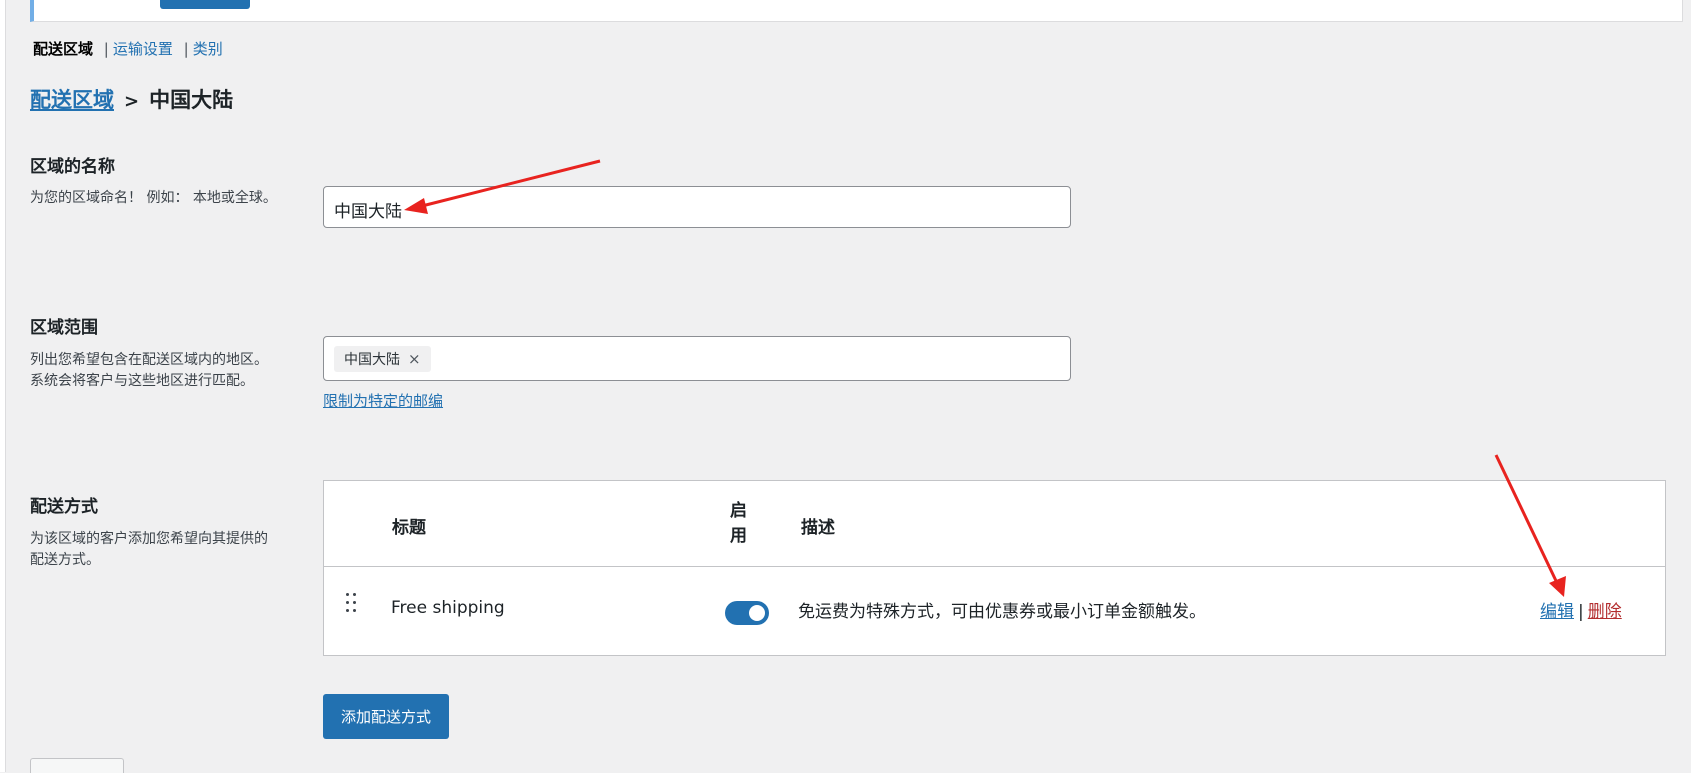  I want to click on zone-name-input: 中国大陆, so click(697, 207).